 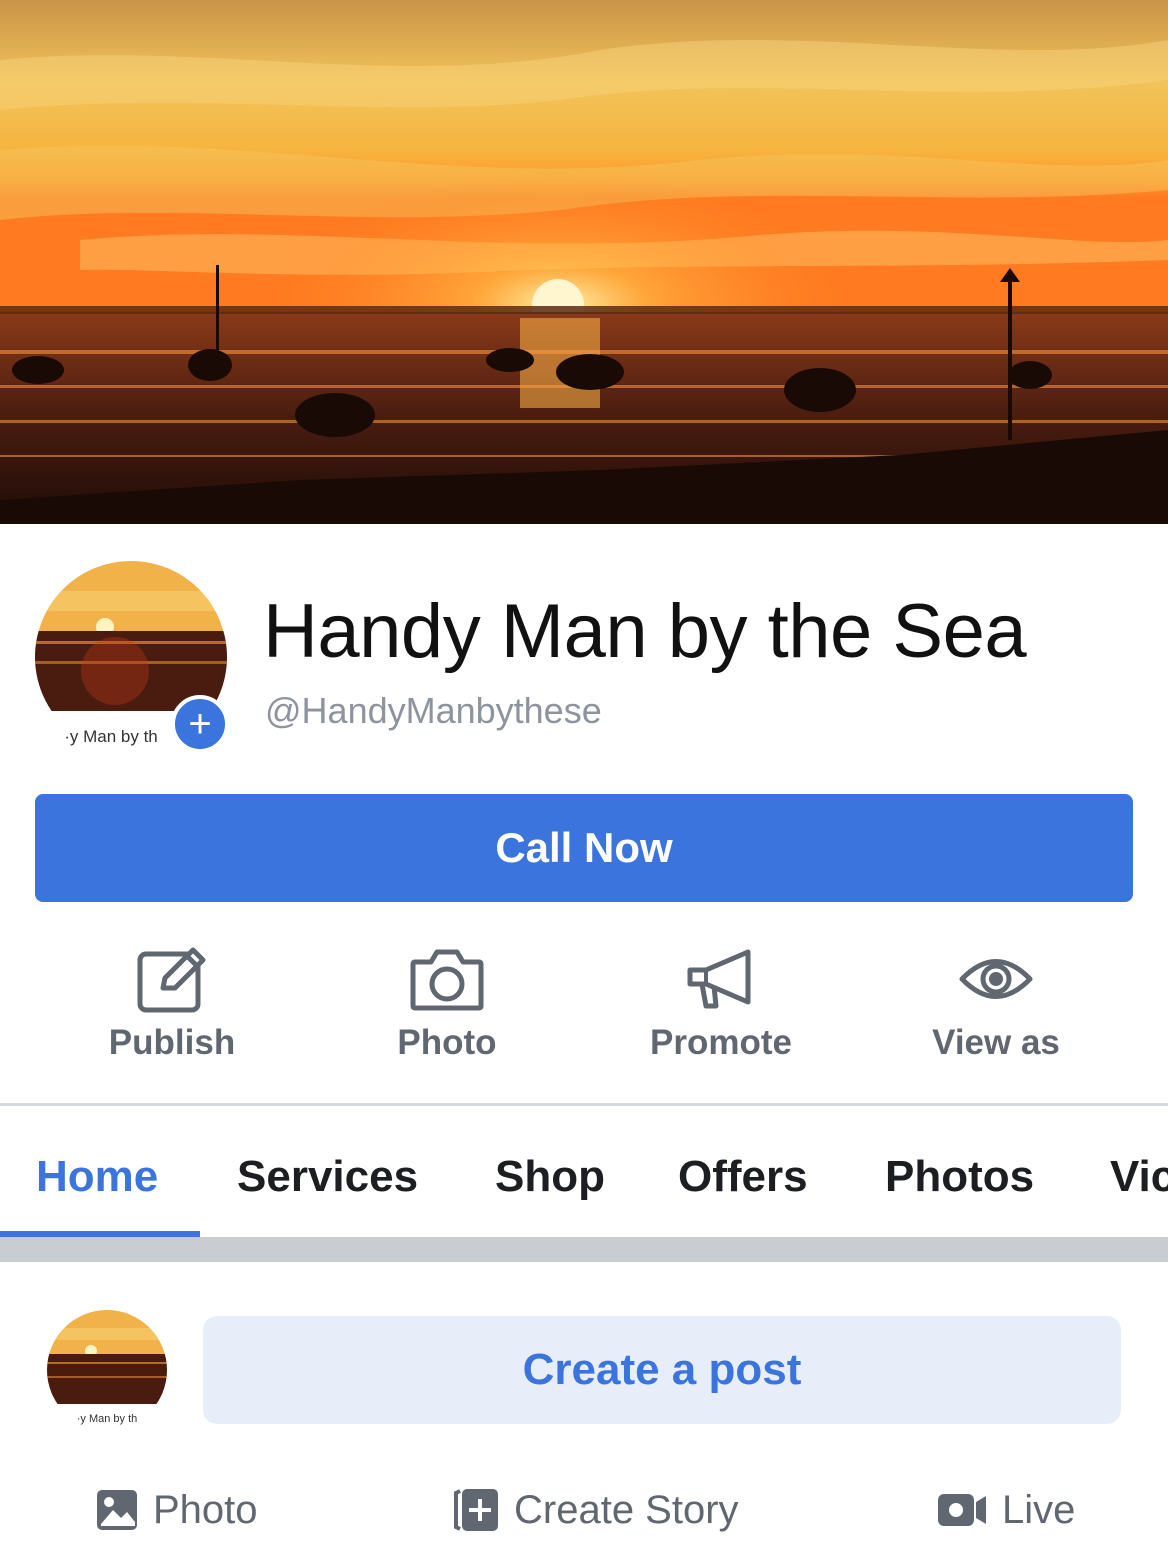 I want to click on create-story-button: Create Story, so click(x=595, y=1510).